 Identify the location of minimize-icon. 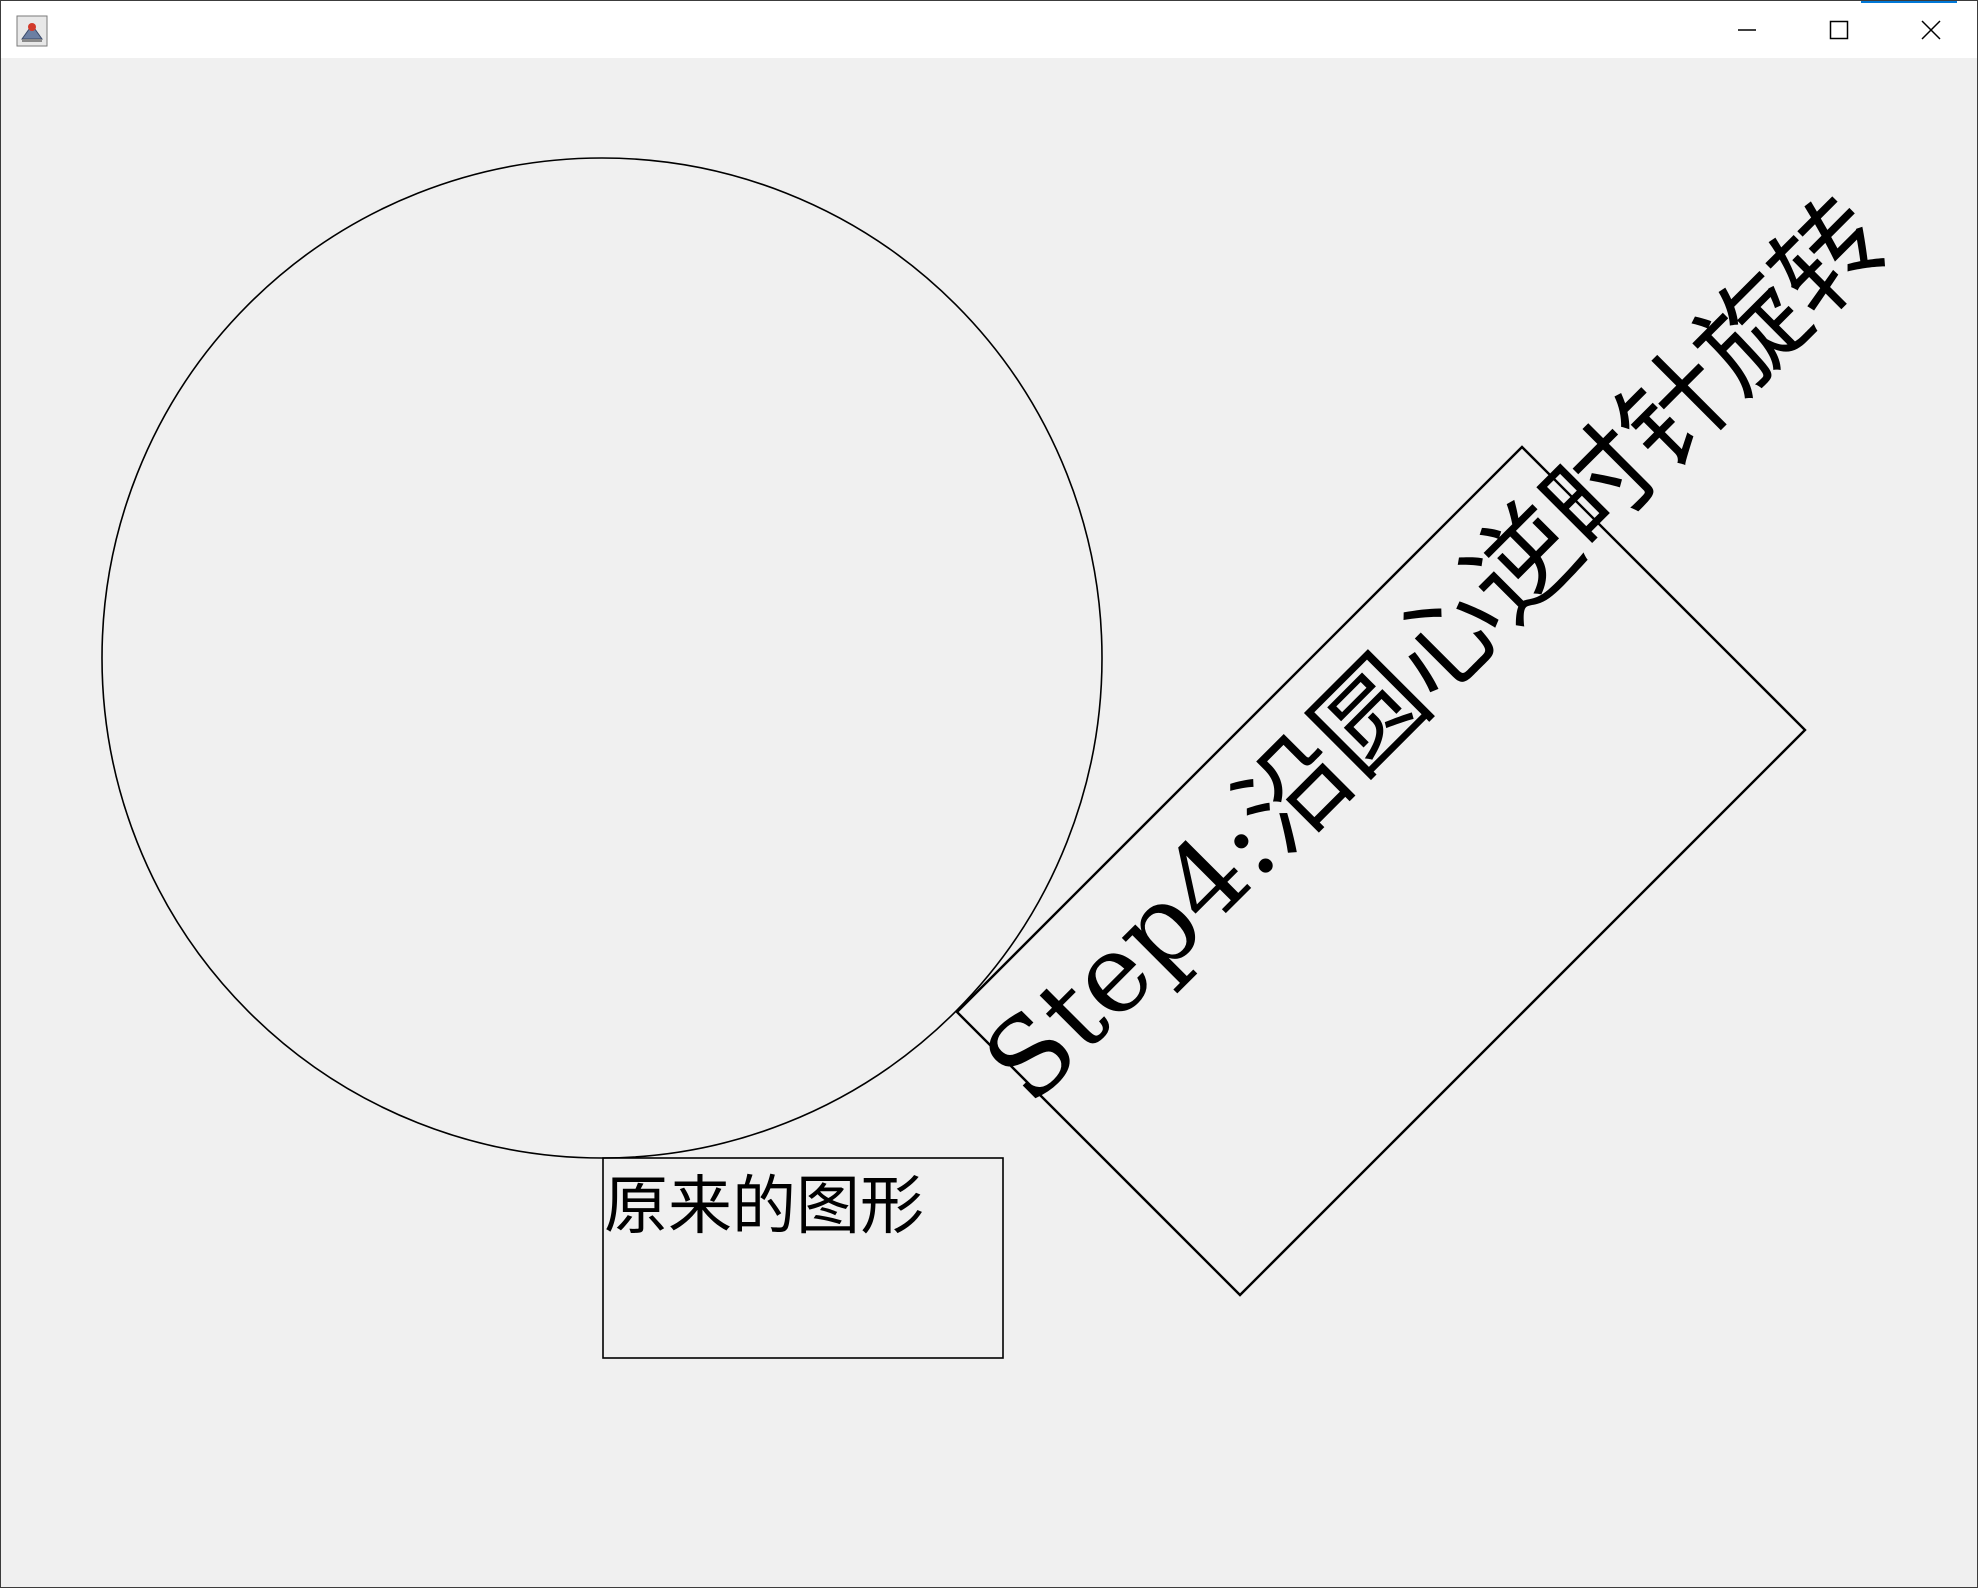
(1747, 29).